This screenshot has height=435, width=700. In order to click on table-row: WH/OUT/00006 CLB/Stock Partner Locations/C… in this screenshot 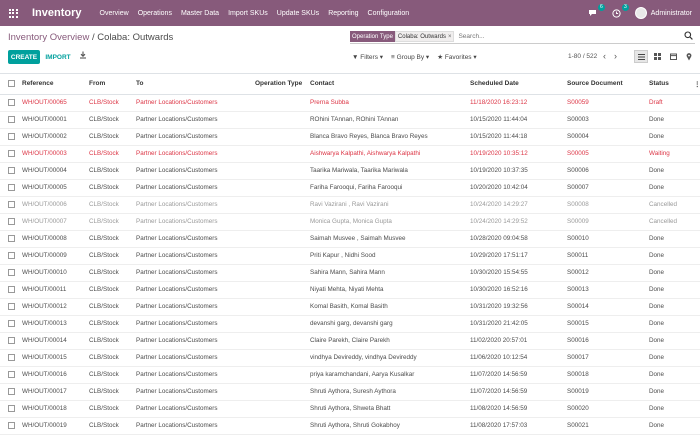, I will do `click(350, 205)`.